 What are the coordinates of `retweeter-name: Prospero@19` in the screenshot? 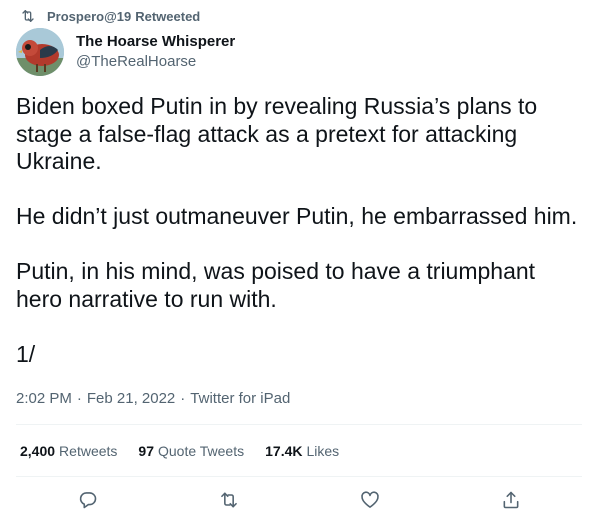 It's located at (89, 16).